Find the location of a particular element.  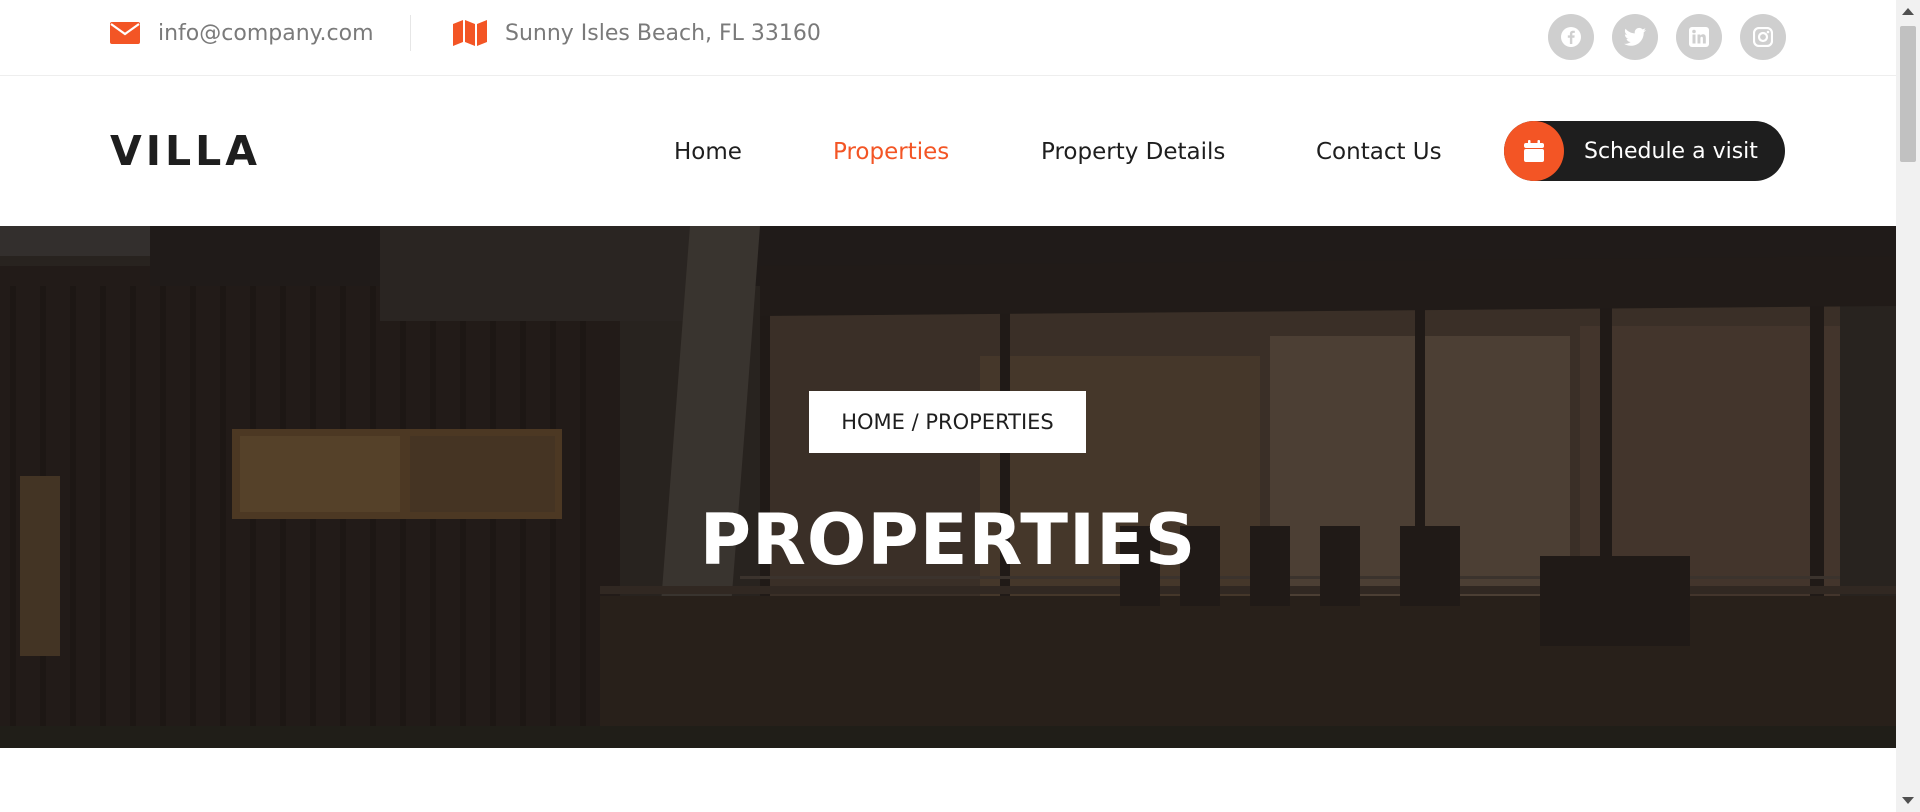

topbar-divider is located at coordinates (410, 33).